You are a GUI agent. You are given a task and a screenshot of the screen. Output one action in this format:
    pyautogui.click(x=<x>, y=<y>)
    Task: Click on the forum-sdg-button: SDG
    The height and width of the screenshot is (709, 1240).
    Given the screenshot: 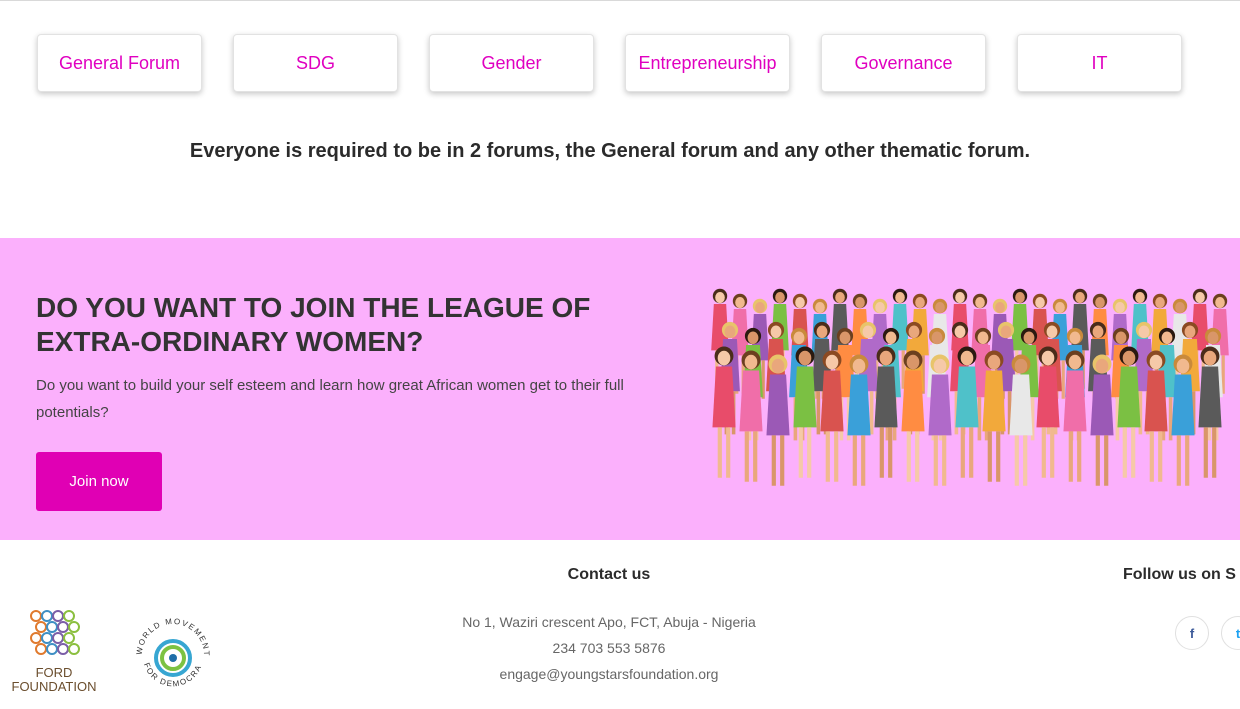 What is the action you would take?
    pyautogui.click(x=315, y=63)
    